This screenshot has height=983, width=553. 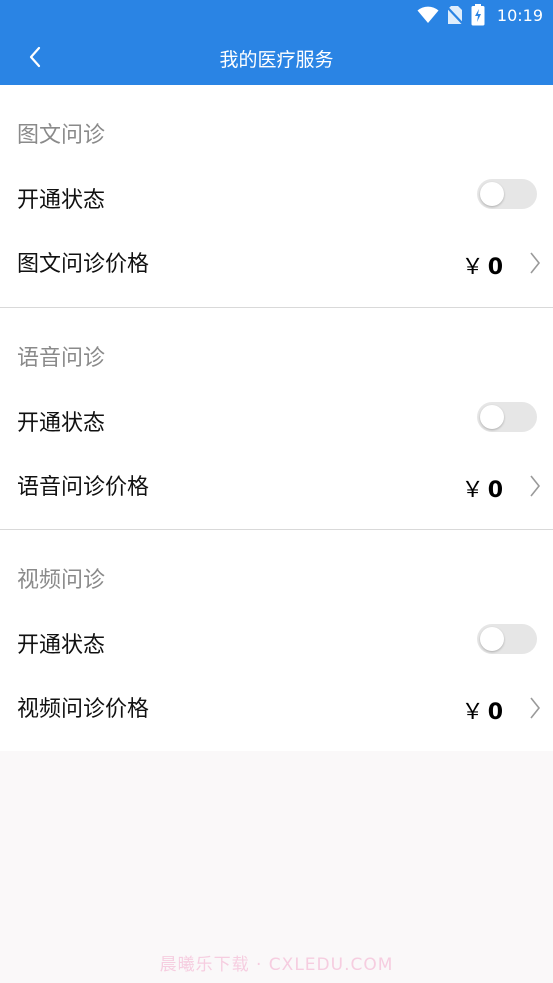 What do you see at coordinates (61, 358) in the screenshot?
I see `section-title: 语音问诊` at bounding box center [61, 358].